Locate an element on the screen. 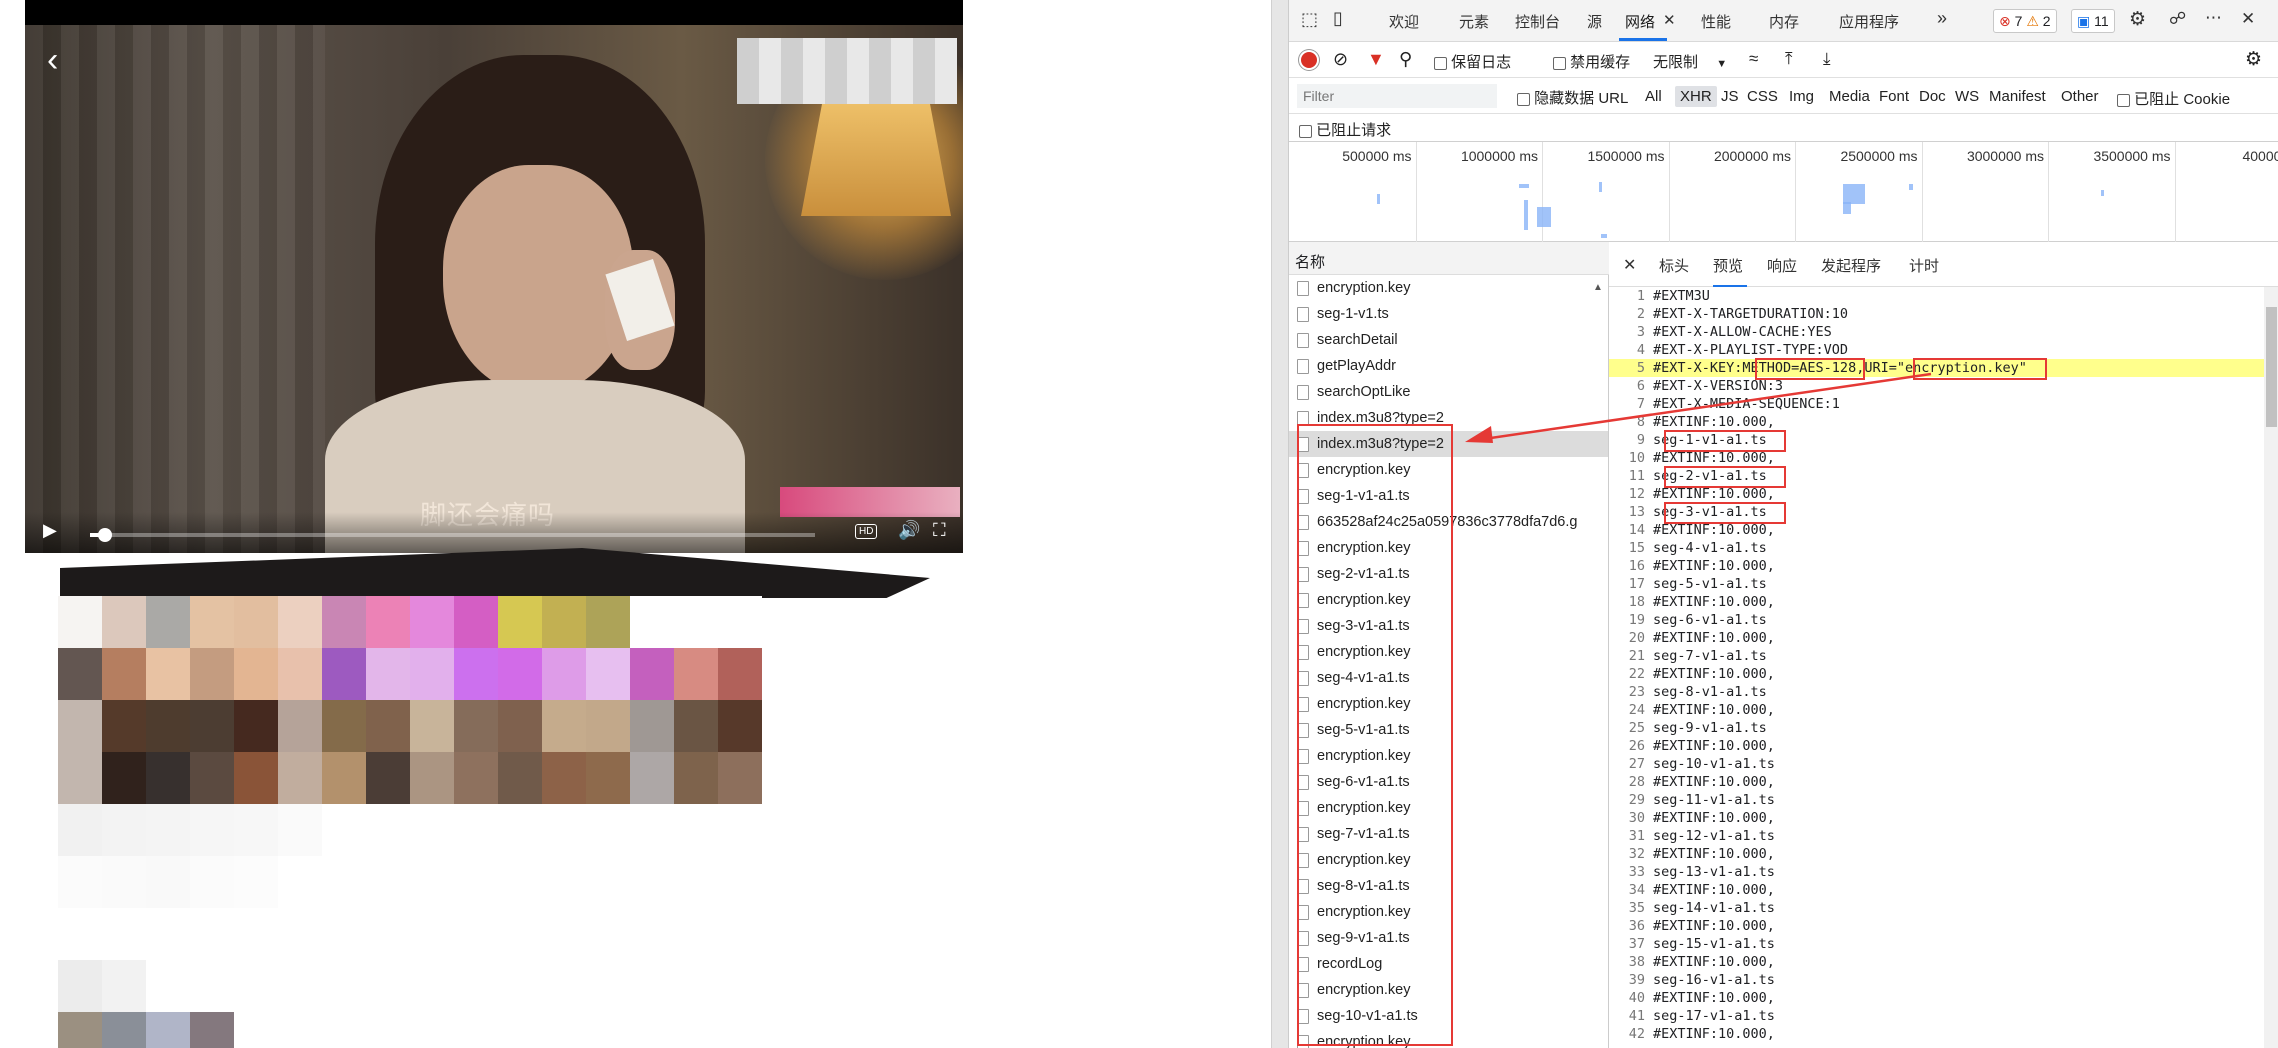  settings-icon: ⚙ is located at coordinates (2137, 19).